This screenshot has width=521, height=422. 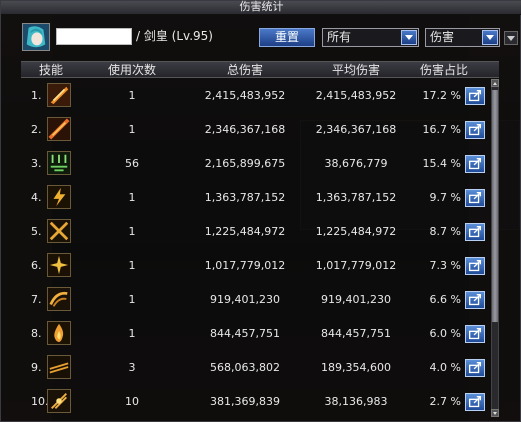 What do you see at coordinates (370, 37) in the screenshot?
I see `filter-dropdown: 所有` at bounding box center [370, 37].